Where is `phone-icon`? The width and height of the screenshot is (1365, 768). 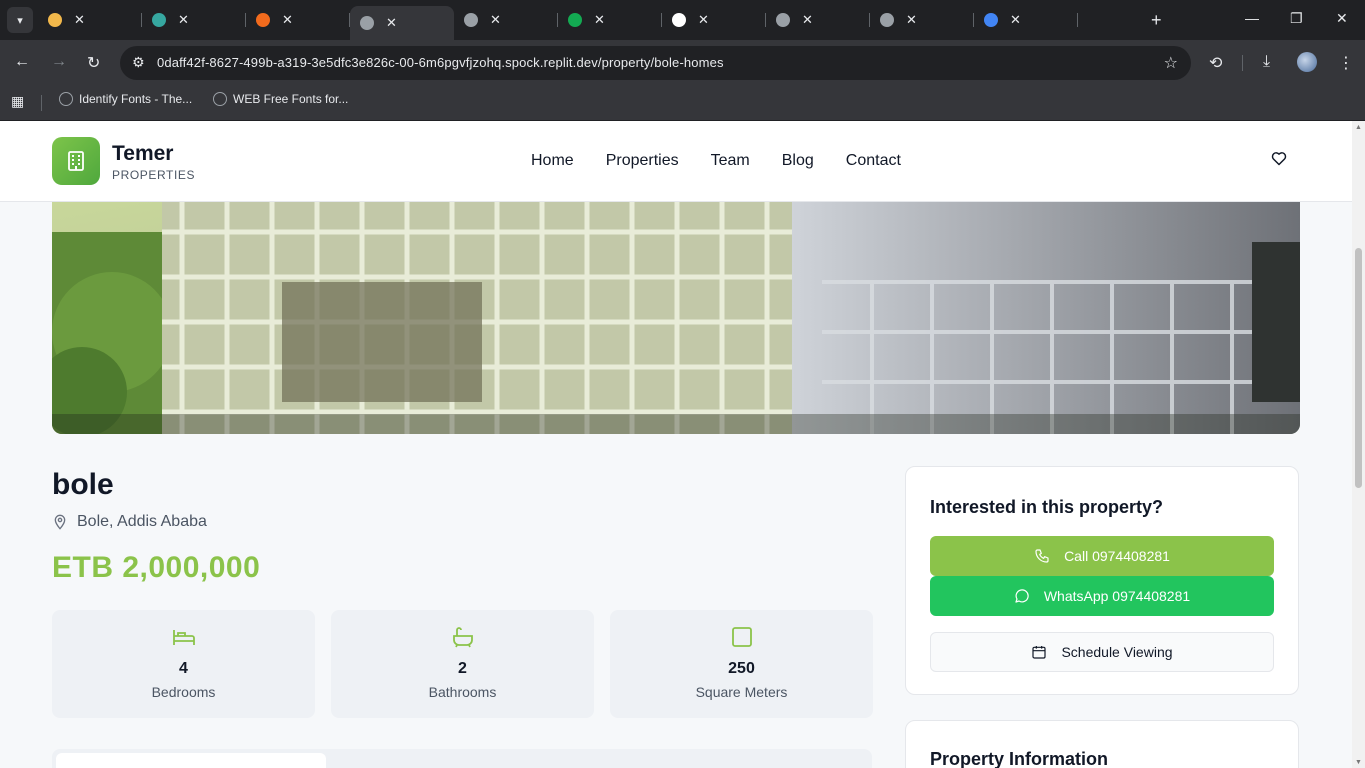
phone-icon is located at coordinates (1042, 556).